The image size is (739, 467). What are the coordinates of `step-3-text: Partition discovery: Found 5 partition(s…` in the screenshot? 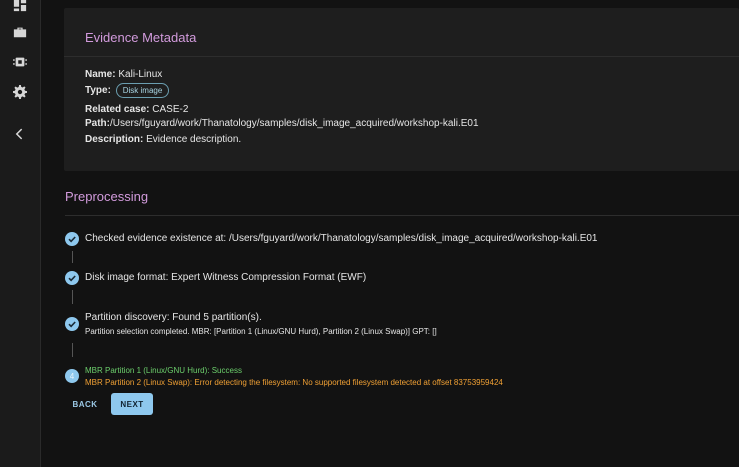 It's located at (173, 317).